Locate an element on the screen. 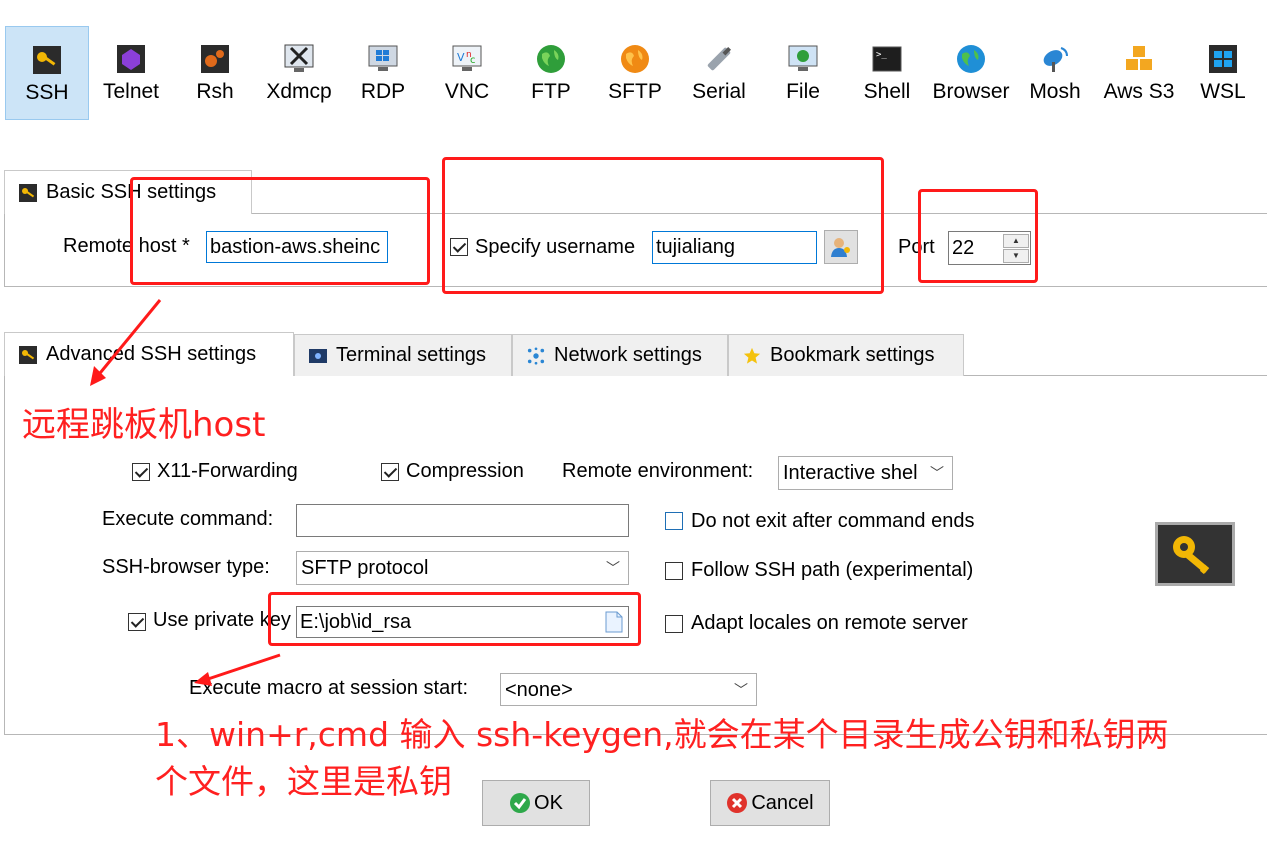 The width and height of the screenshot is (1267, 843). arrow-head-icon is located at coordinates (203, 679).